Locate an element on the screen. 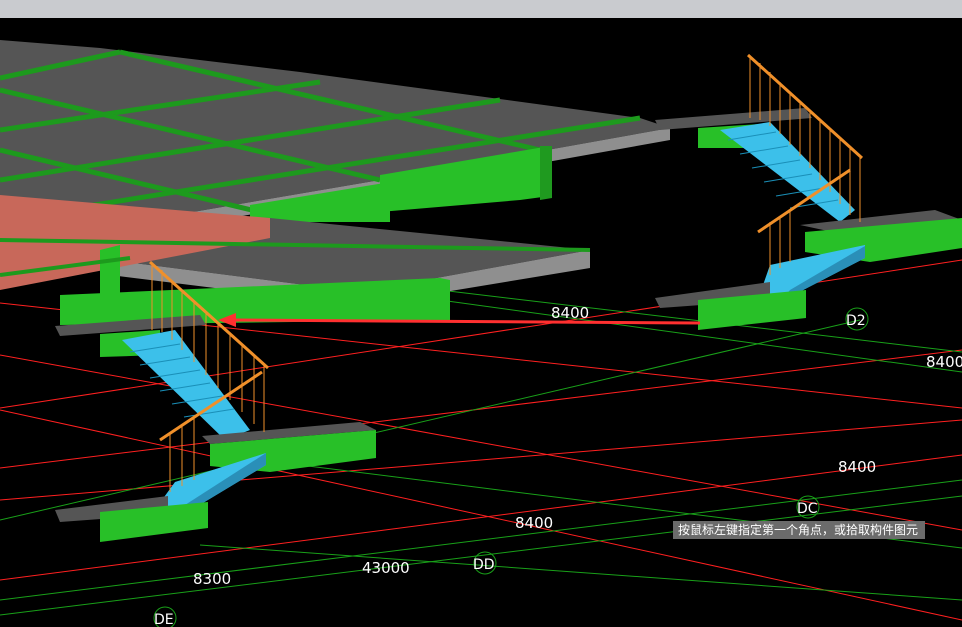 Image resolution: width=962 pixels, height=627 pixels. svg-text: DD is located at coordinates (484, 565).